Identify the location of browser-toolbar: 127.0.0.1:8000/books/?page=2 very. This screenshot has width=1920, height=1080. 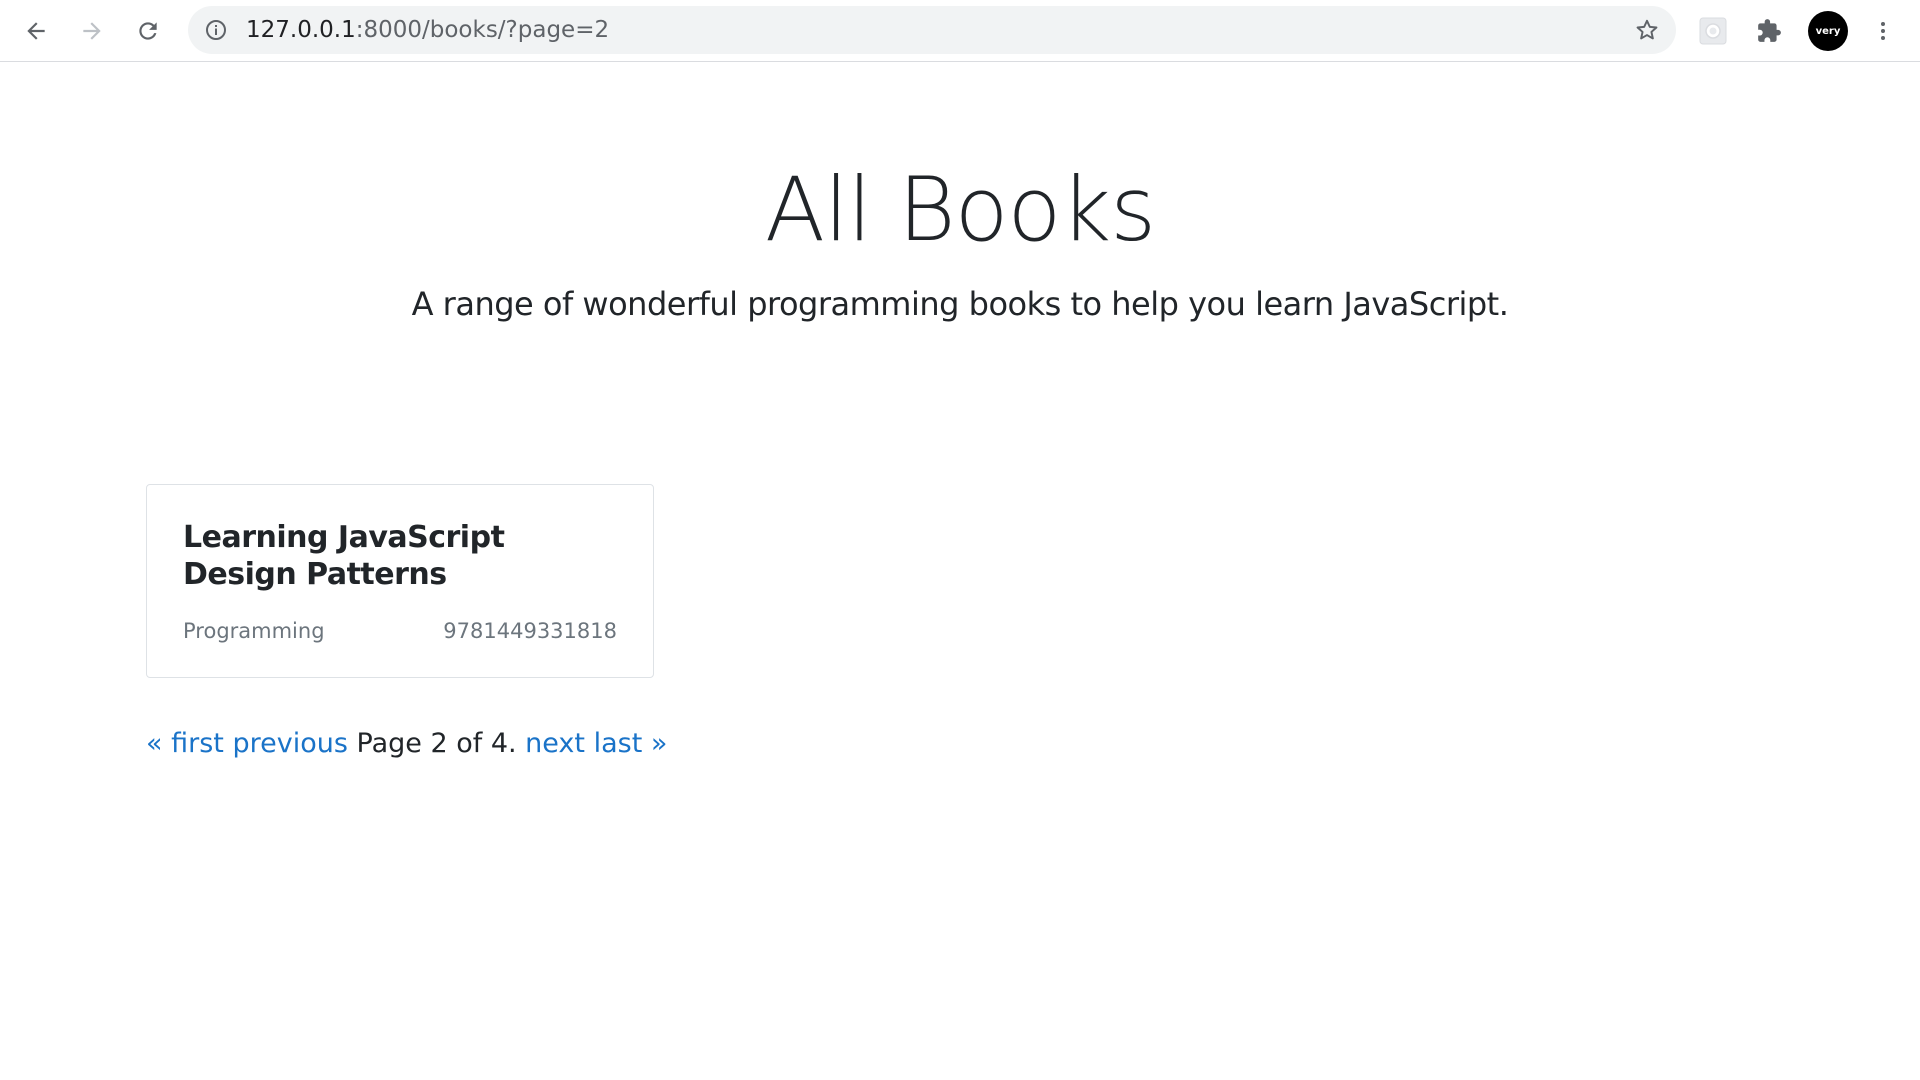
(960, 31).